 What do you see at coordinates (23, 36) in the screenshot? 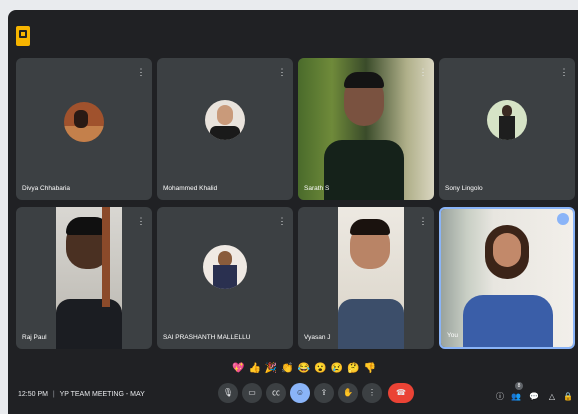
I see `notes-icon` at bounding box center [23, 36].